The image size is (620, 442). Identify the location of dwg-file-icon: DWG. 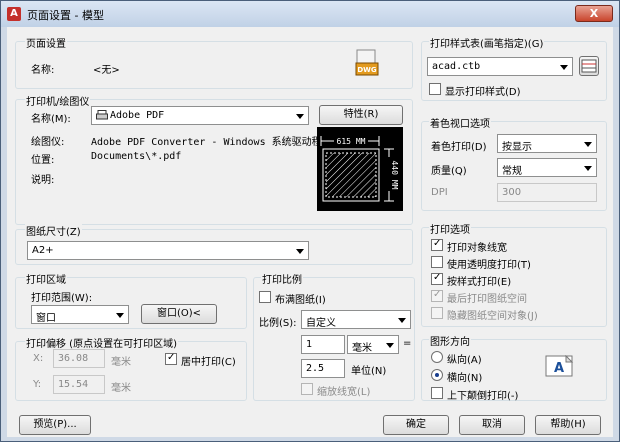
(367, 62).